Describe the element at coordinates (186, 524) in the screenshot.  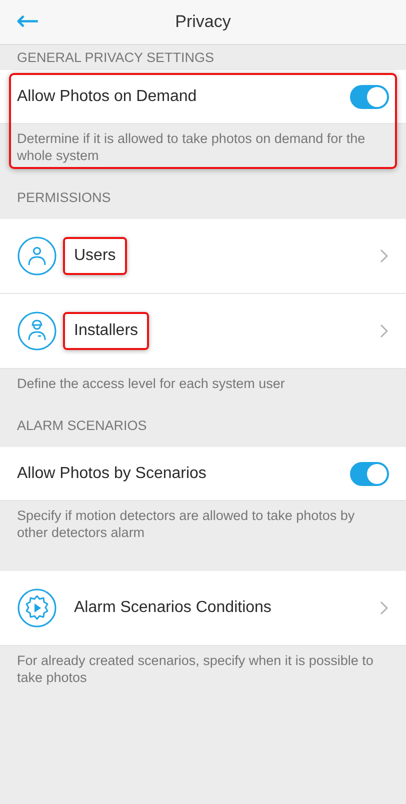
I see `section-description: Specify if motion detectors are allowed to take photos by other detectors alarm` at that location.